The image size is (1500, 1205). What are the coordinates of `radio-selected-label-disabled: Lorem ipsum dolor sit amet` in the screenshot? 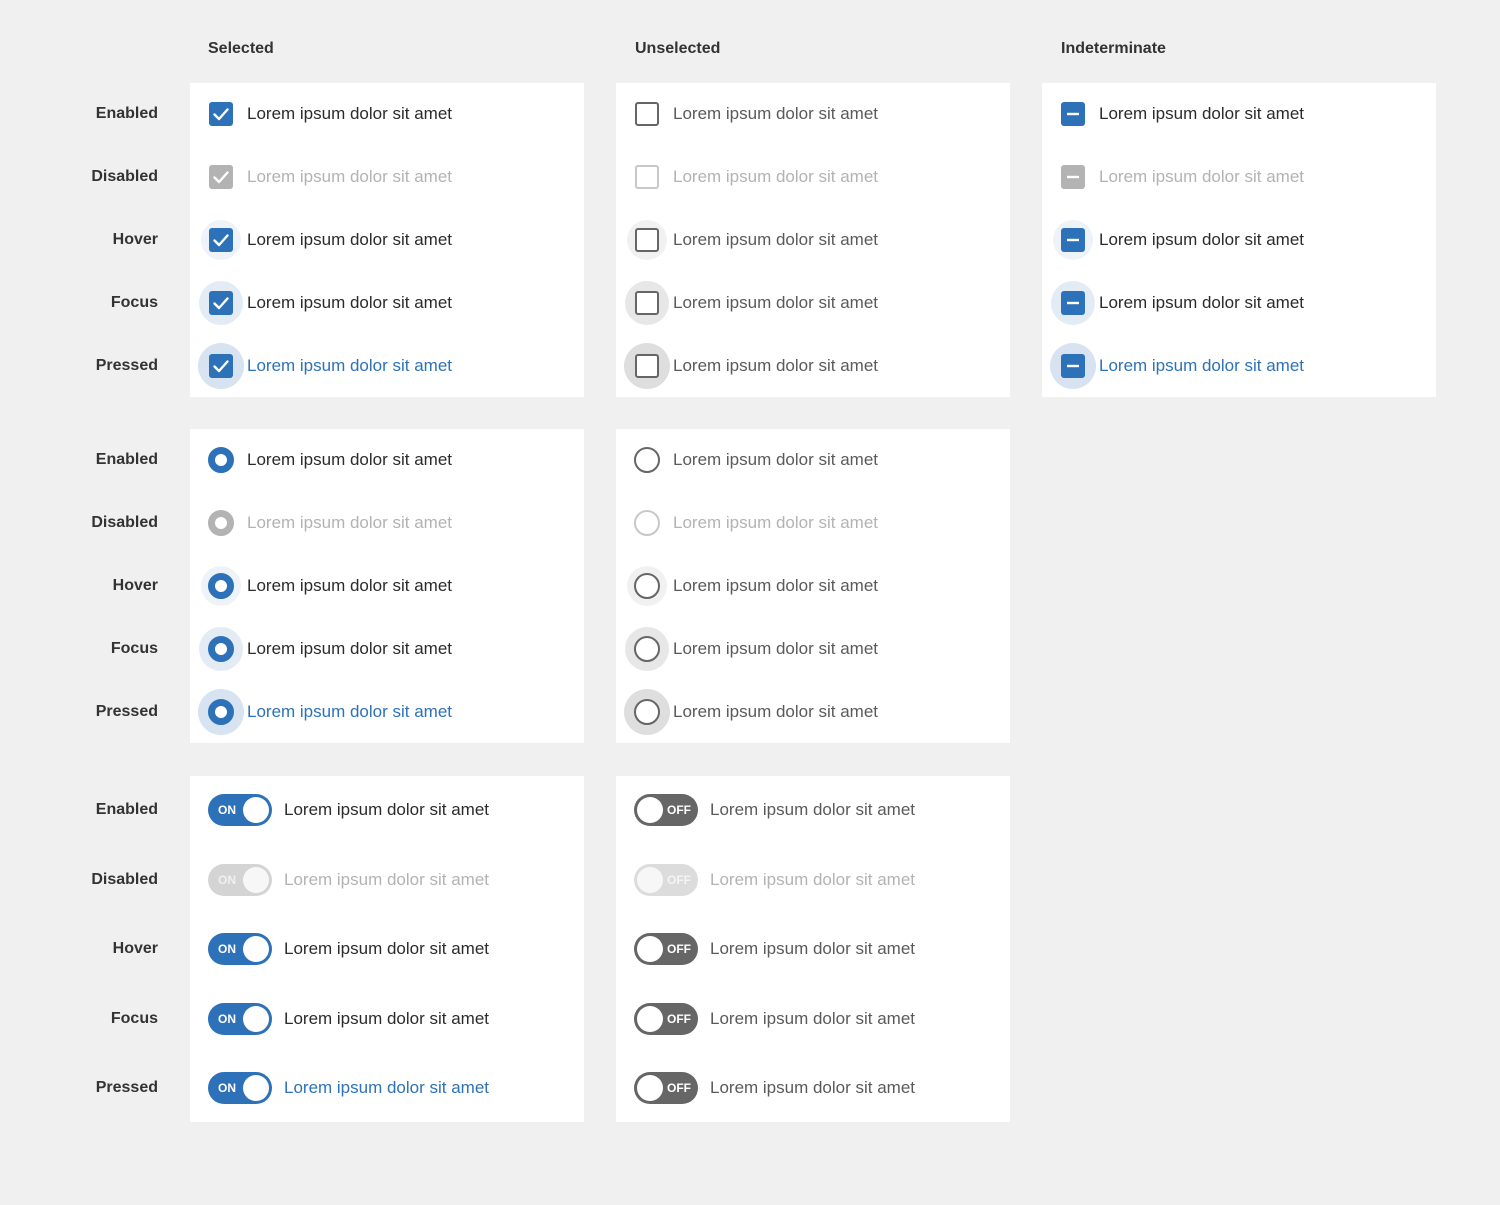 It's located at (350, 522).